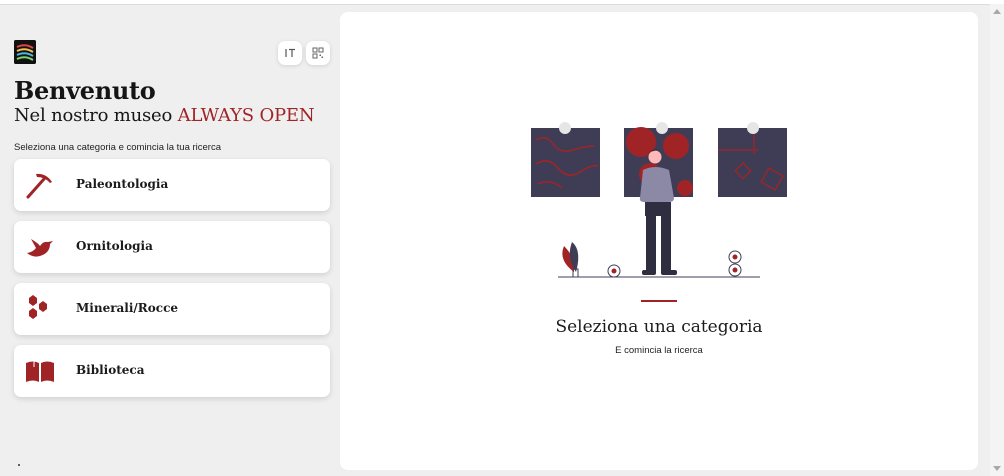 This screenshot has height=476, width=1004. What do you see at coordinates (40, 248) in the screenshot?
I see `bird-icon` at bounding box center [40, 248].